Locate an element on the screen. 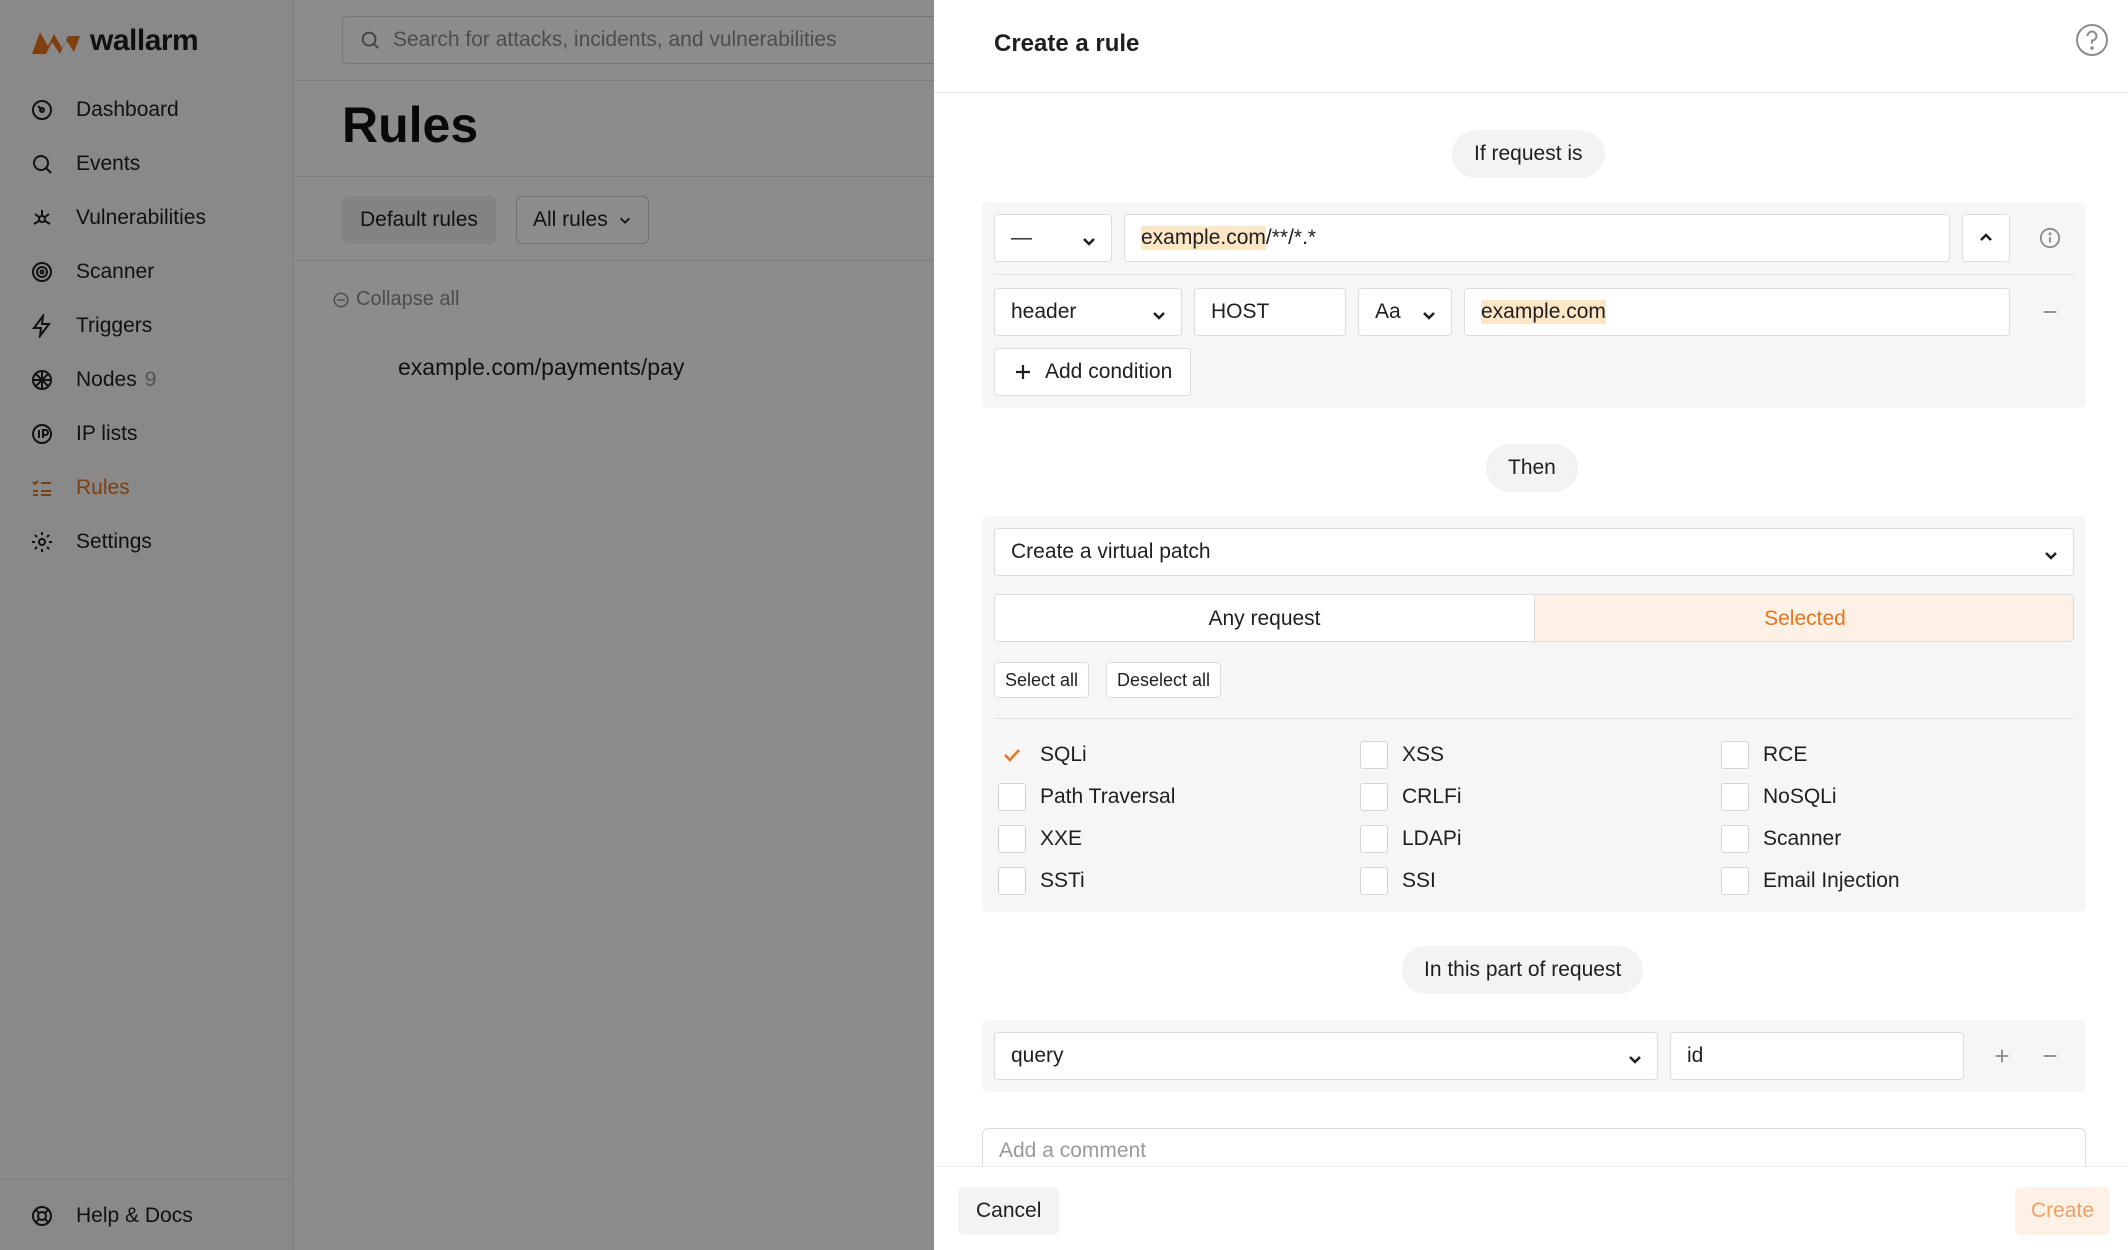  request-part-label: In this part of request is located at coordinates (1523, 970).